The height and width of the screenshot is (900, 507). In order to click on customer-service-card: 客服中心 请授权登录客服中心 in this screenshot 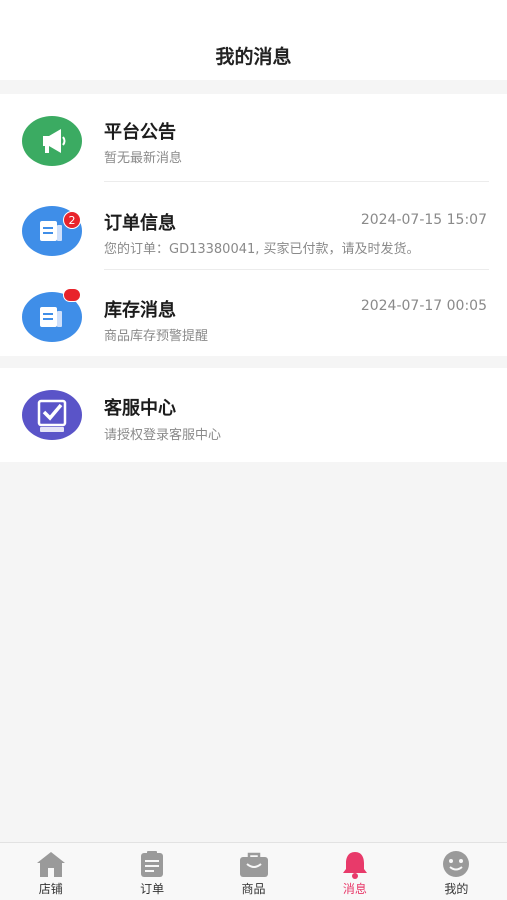, I will do `click(253, 415)`.